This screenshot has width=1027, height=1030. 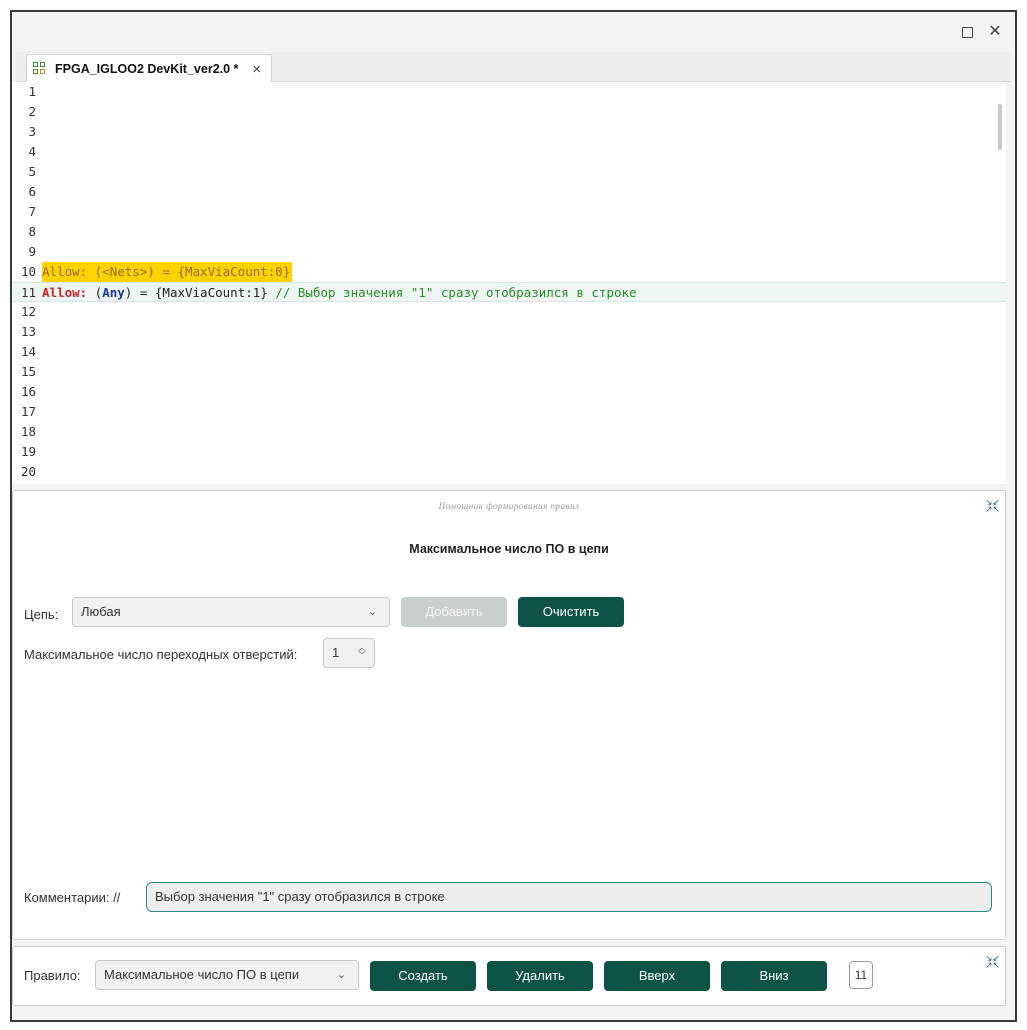 What do you see at coordinates (509, 392) in the screenshot?
I see `code-line: 16` at bounding box center [509, 392].